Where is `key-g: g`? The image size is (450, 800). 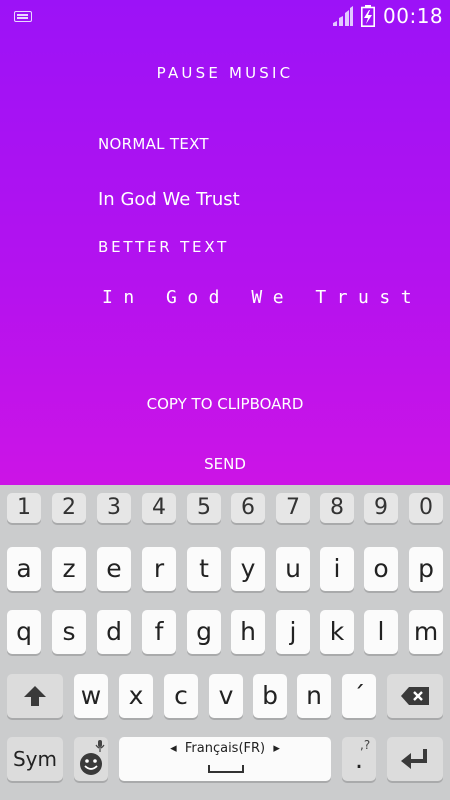 key-g: g is located at coordinates (204, 632).